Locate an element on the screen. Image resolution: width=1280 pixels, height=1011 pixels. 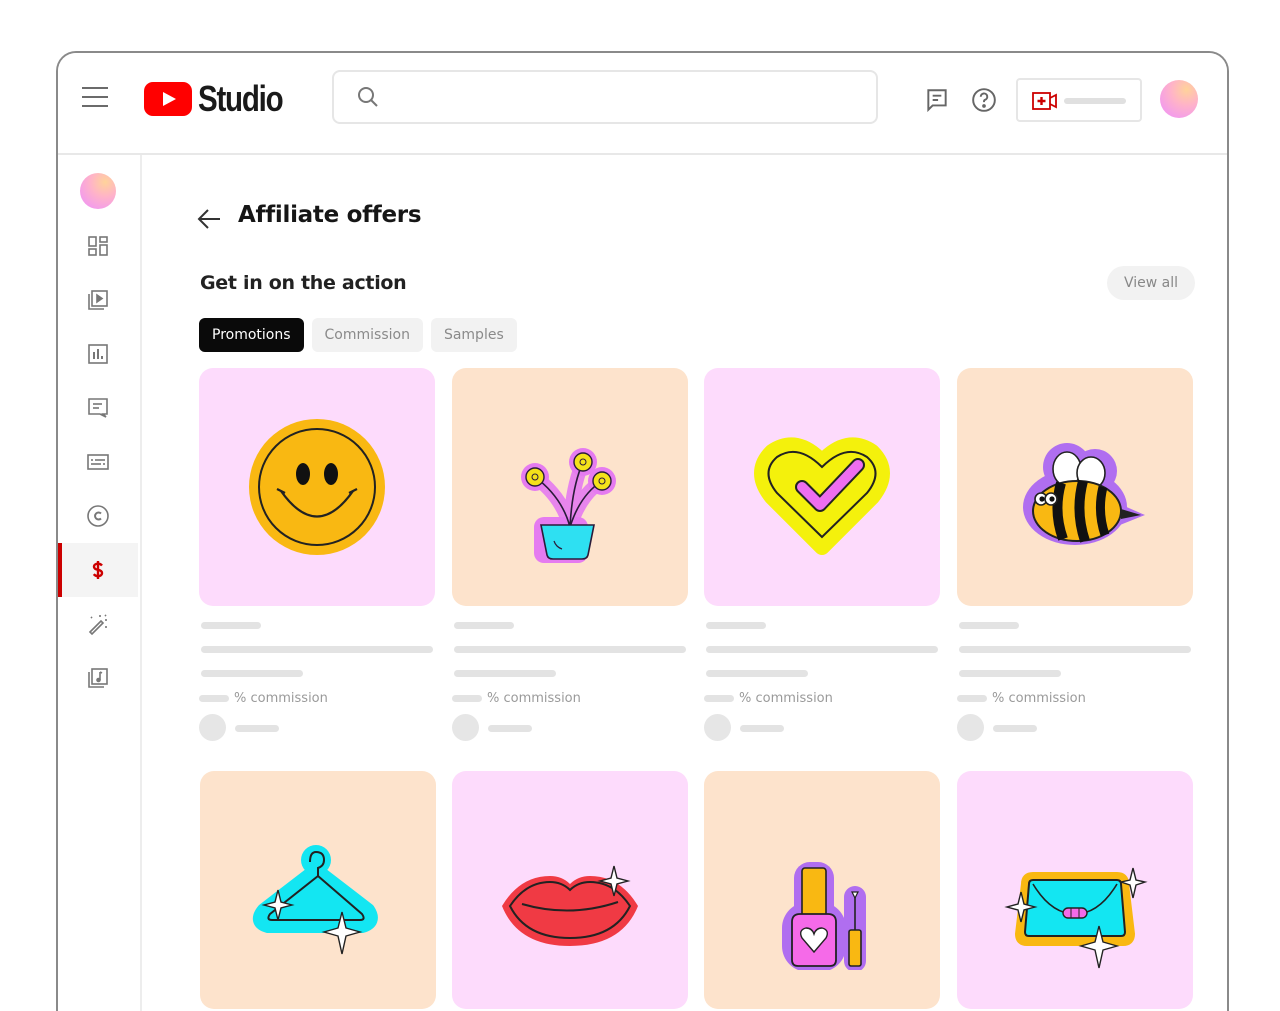
dollar-icon is located at coordinates (98, 570).